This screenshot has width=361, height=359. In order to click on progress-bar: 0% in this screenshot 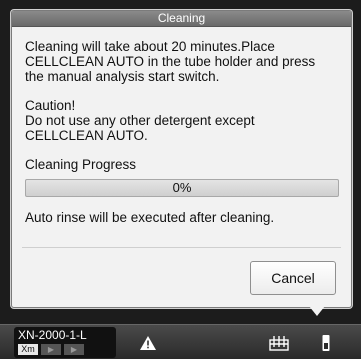, I will do `click(182, 188)`.